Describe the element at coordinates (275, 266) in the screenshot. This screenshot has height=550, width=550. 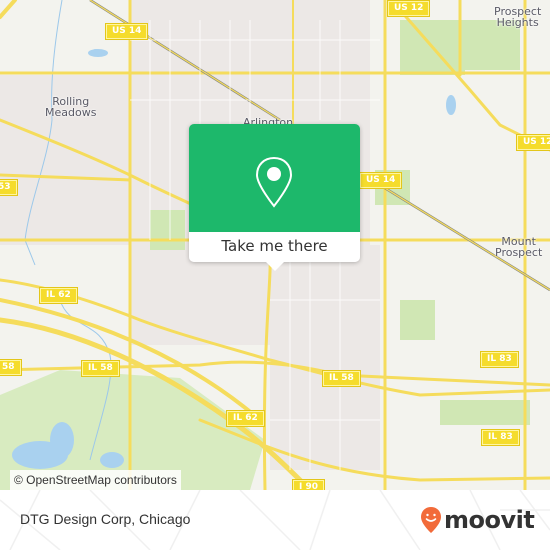
I see `popup-pointer` at that location.